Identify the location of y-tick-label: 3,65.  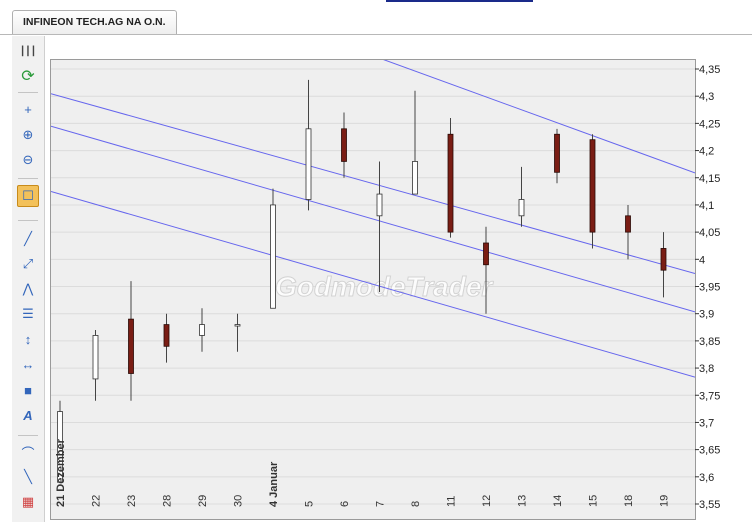
(709, 451).